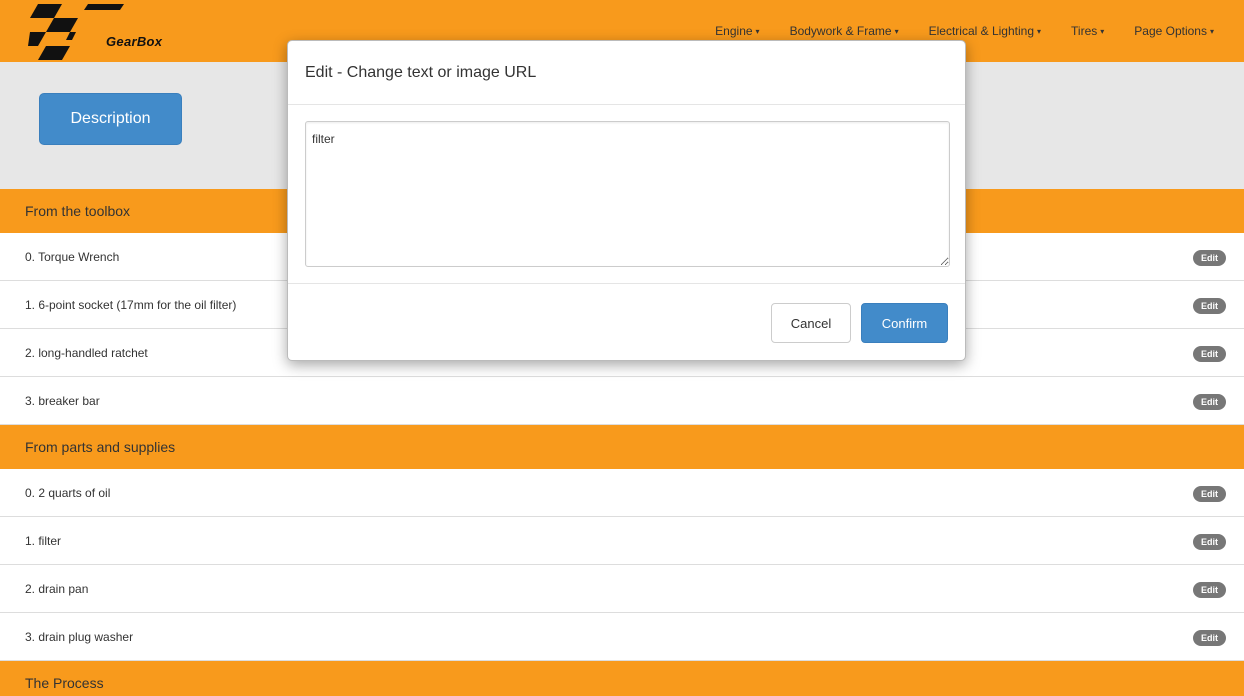 The width and height of the screenshot is (1244, 696). I want to click on modal-title: Edit - Change text or image URL, so click(421, 72).